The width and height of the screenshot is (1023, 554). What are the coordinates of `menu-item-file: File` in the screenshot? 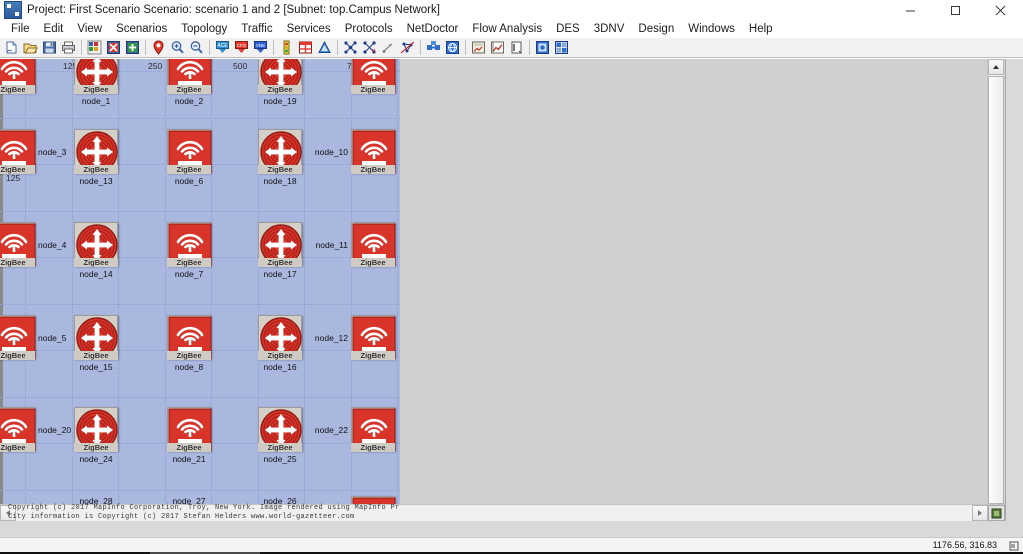 It's located at (20, 29).